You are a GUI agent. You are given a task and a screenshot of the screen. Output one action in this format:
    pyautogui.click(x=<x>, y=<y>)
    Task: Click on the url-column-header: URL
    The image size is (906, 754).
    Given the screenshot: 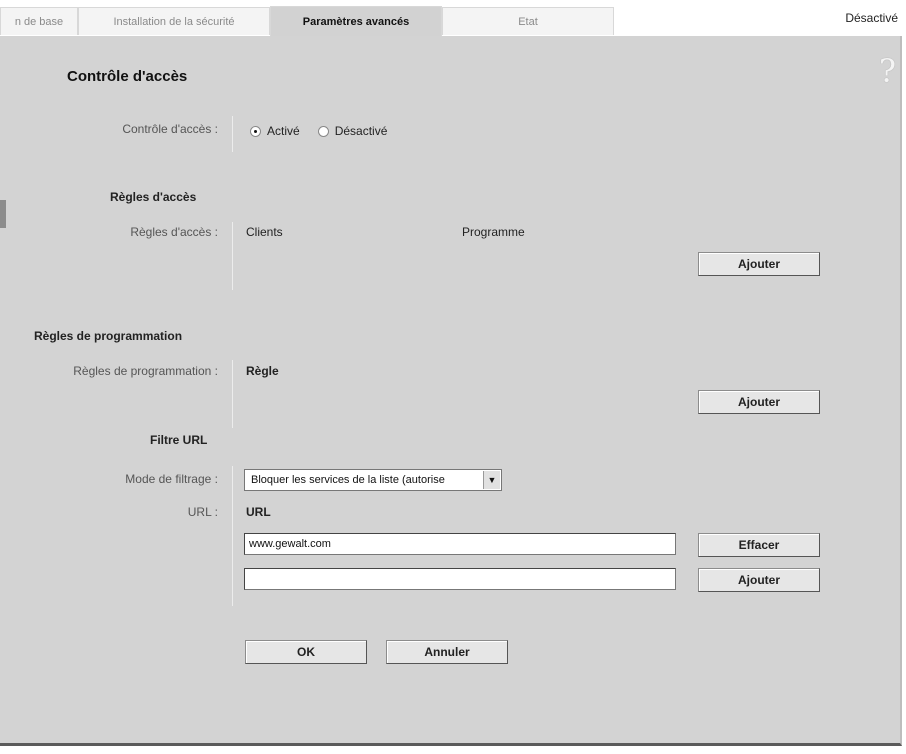 What is the action you would take?
    pyautogui.click(x=258, y=512)
    